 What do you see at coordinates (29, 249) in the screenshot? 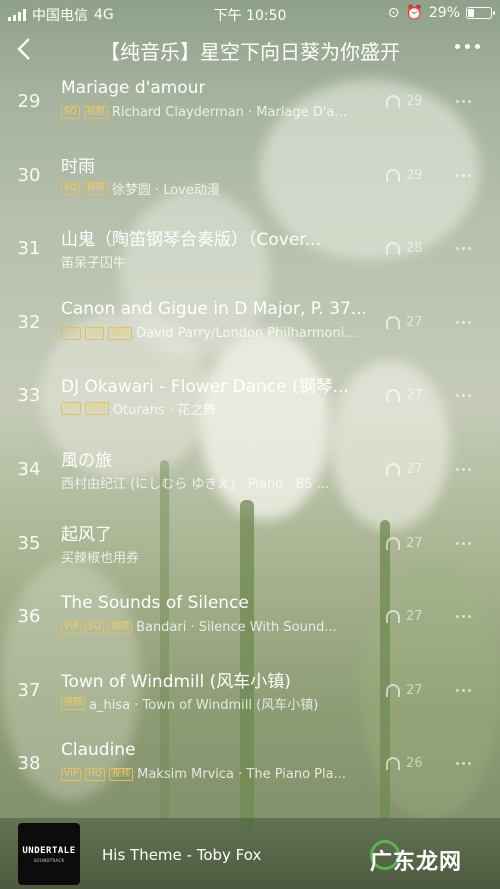
I see `song-index: 31` at bounding box center [29, 249].